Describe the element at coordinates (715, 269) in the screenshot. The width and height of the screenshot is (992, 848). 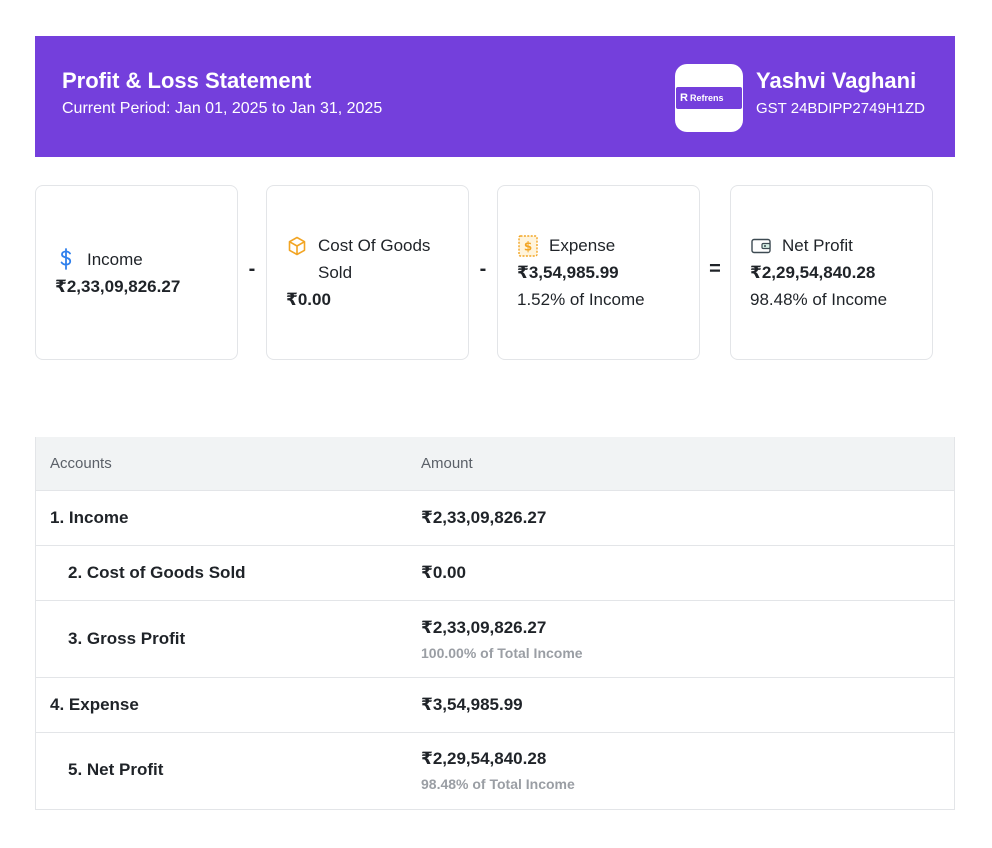
I see `equals-operator: =` at that location.